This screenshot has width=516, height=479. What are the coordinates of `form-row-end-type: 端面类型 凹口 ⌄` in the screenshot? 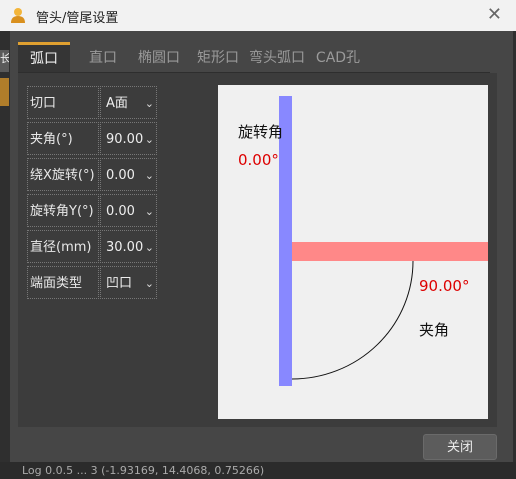 It's located at (92, 282).